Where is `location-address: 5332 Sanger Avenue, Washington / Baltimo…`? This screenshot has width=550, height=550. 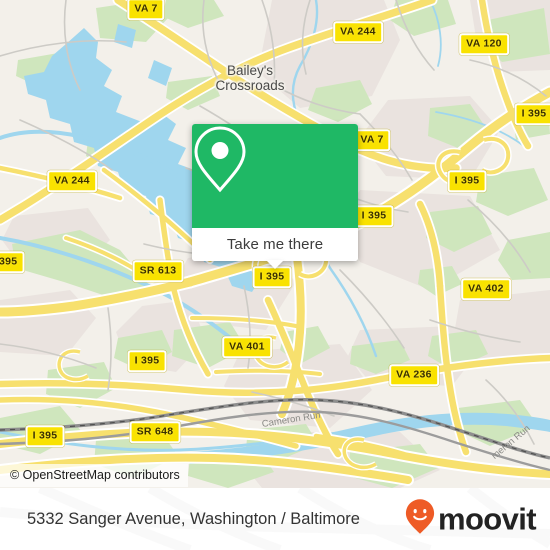
location-address: 5332 Sanger Avenue, Washington / Baltimo… is located at coordinates (193, 518).